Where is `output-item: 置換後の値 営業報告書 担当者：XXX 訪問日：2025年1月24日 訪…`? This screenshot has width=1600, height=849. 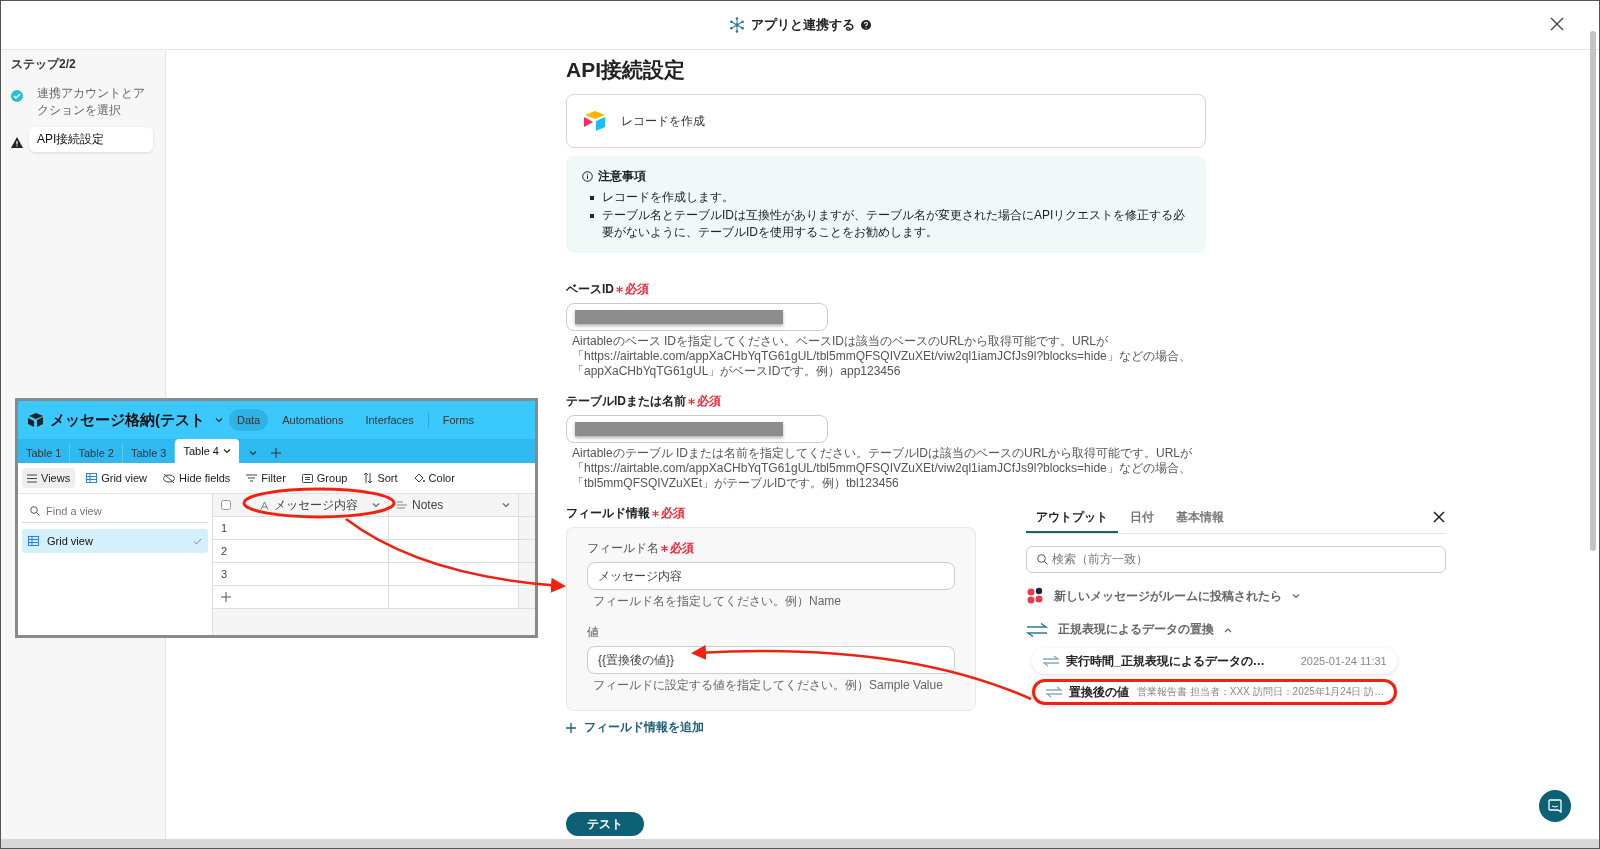 output-item: 置換後の値 営業報告書 担当者：XXX 訪問日：2025年1月24日 訪… is located at coordinates (1215, 692).